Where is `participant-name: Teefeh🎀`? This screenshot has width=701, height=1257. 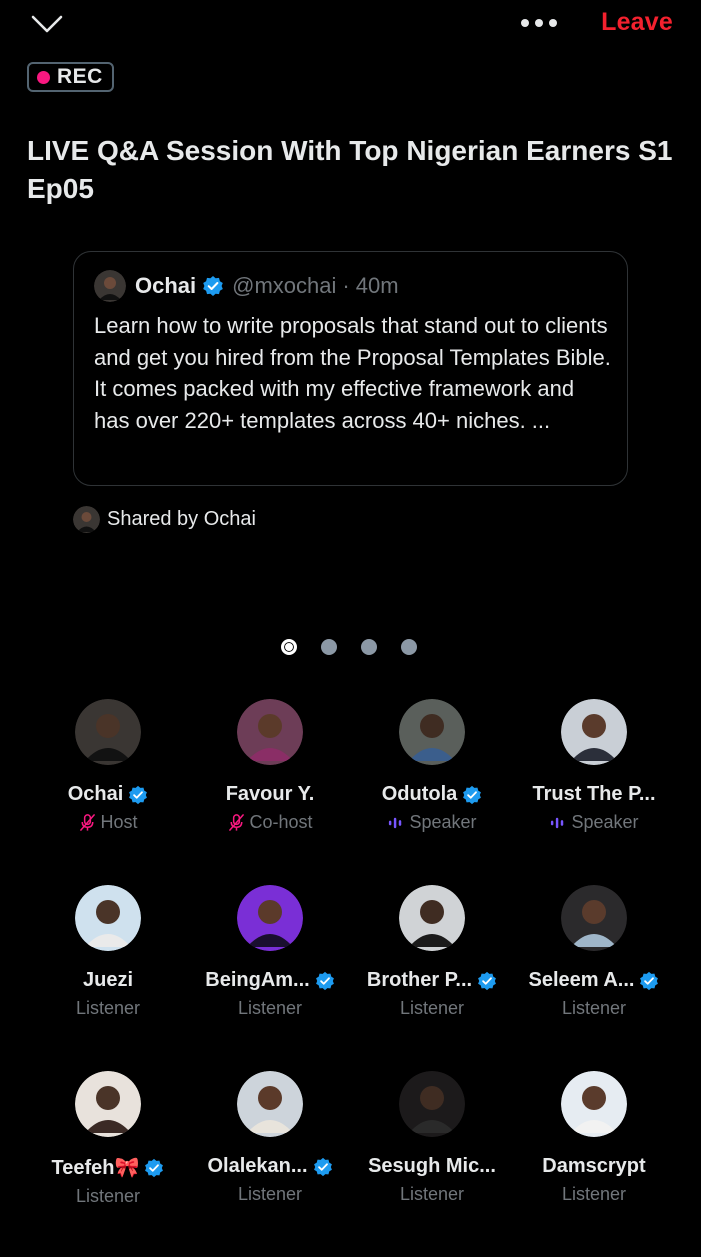
participant-name: Teefeh🎀 is located at coordinates (95, 1168).